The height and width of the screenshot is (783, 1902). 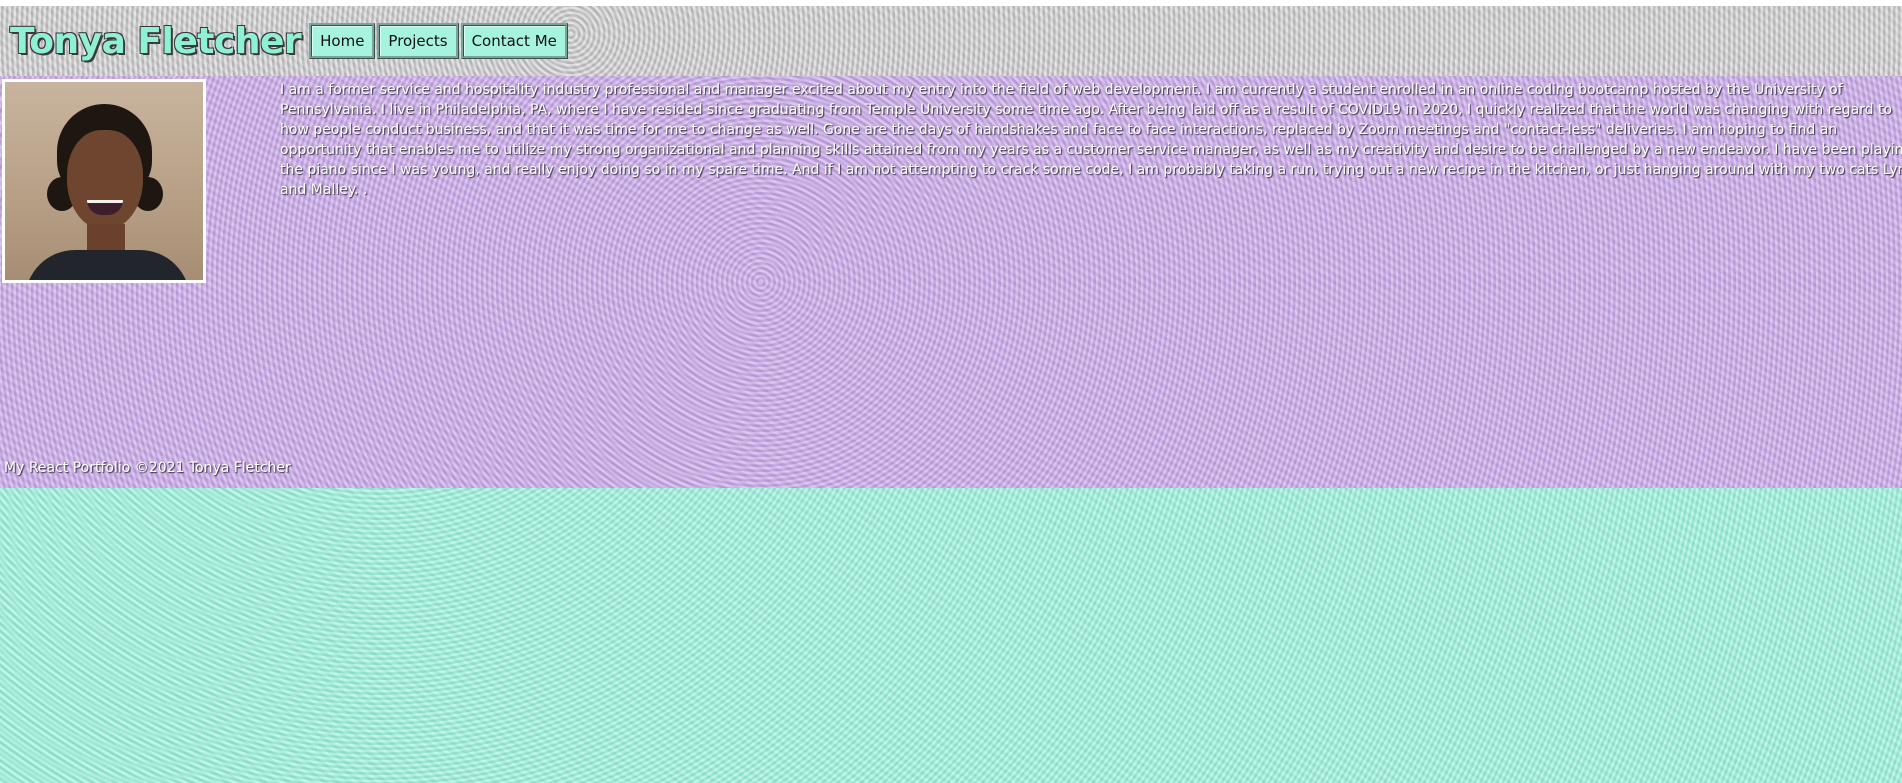 I want to click on photo-face, so click(x=105, y=180).